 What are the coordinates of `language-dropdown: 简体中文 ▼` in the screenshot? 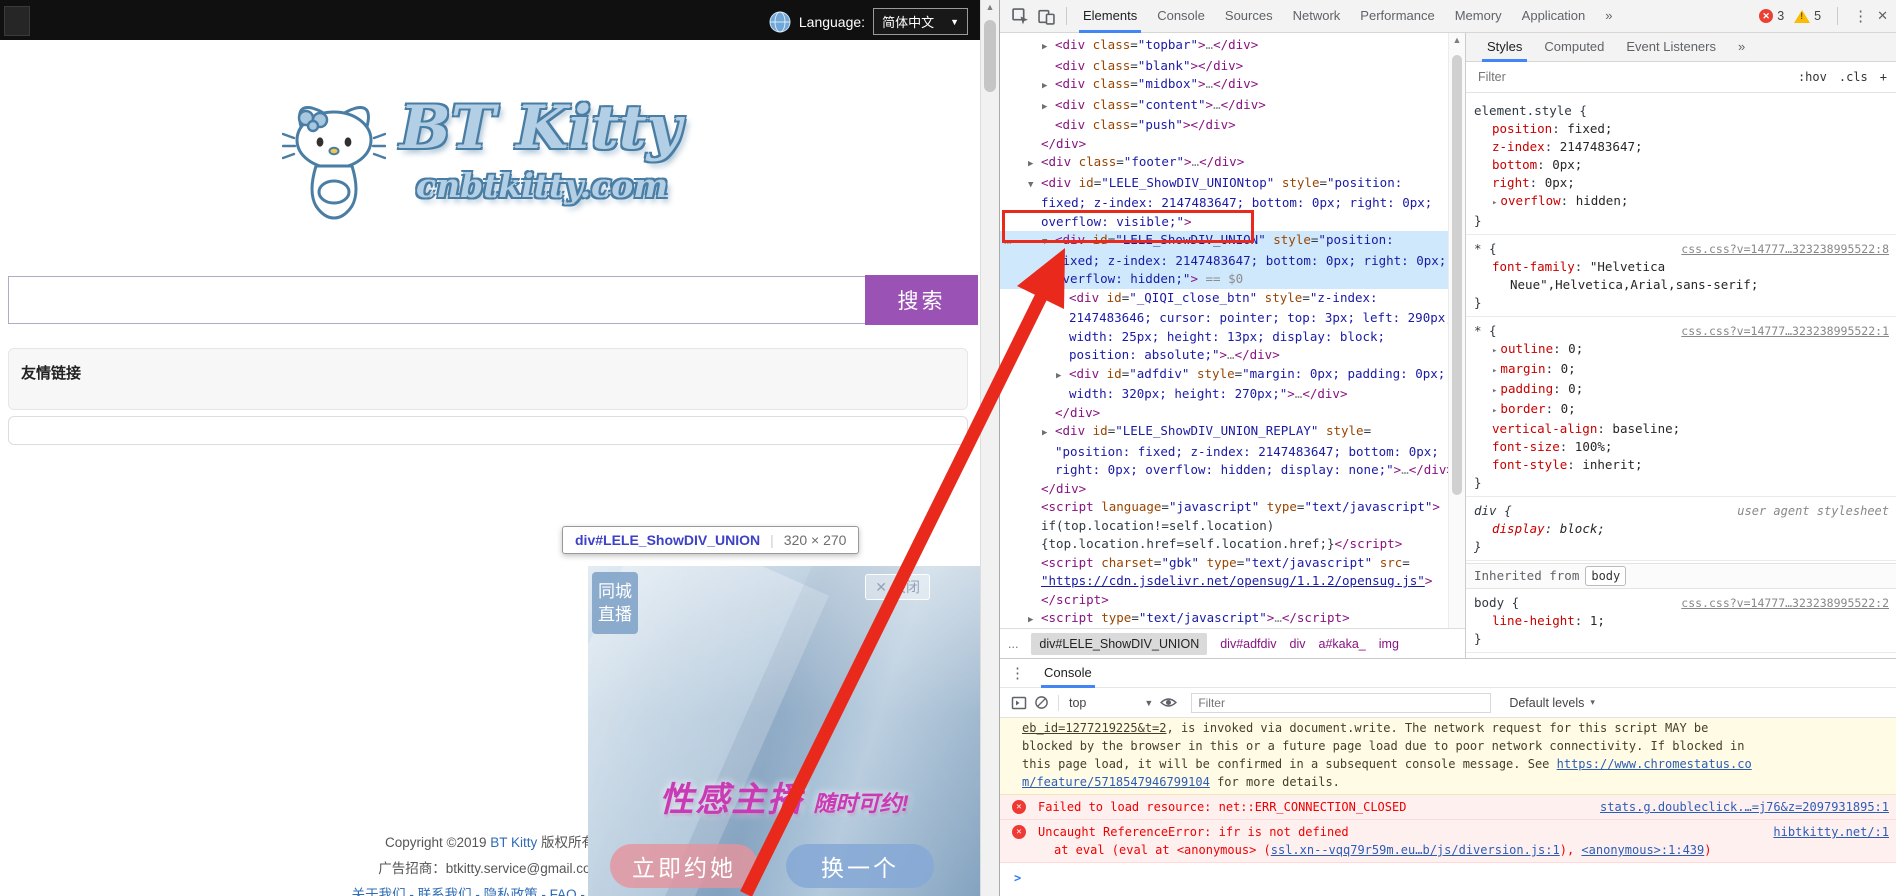 It's located at (920, 21).